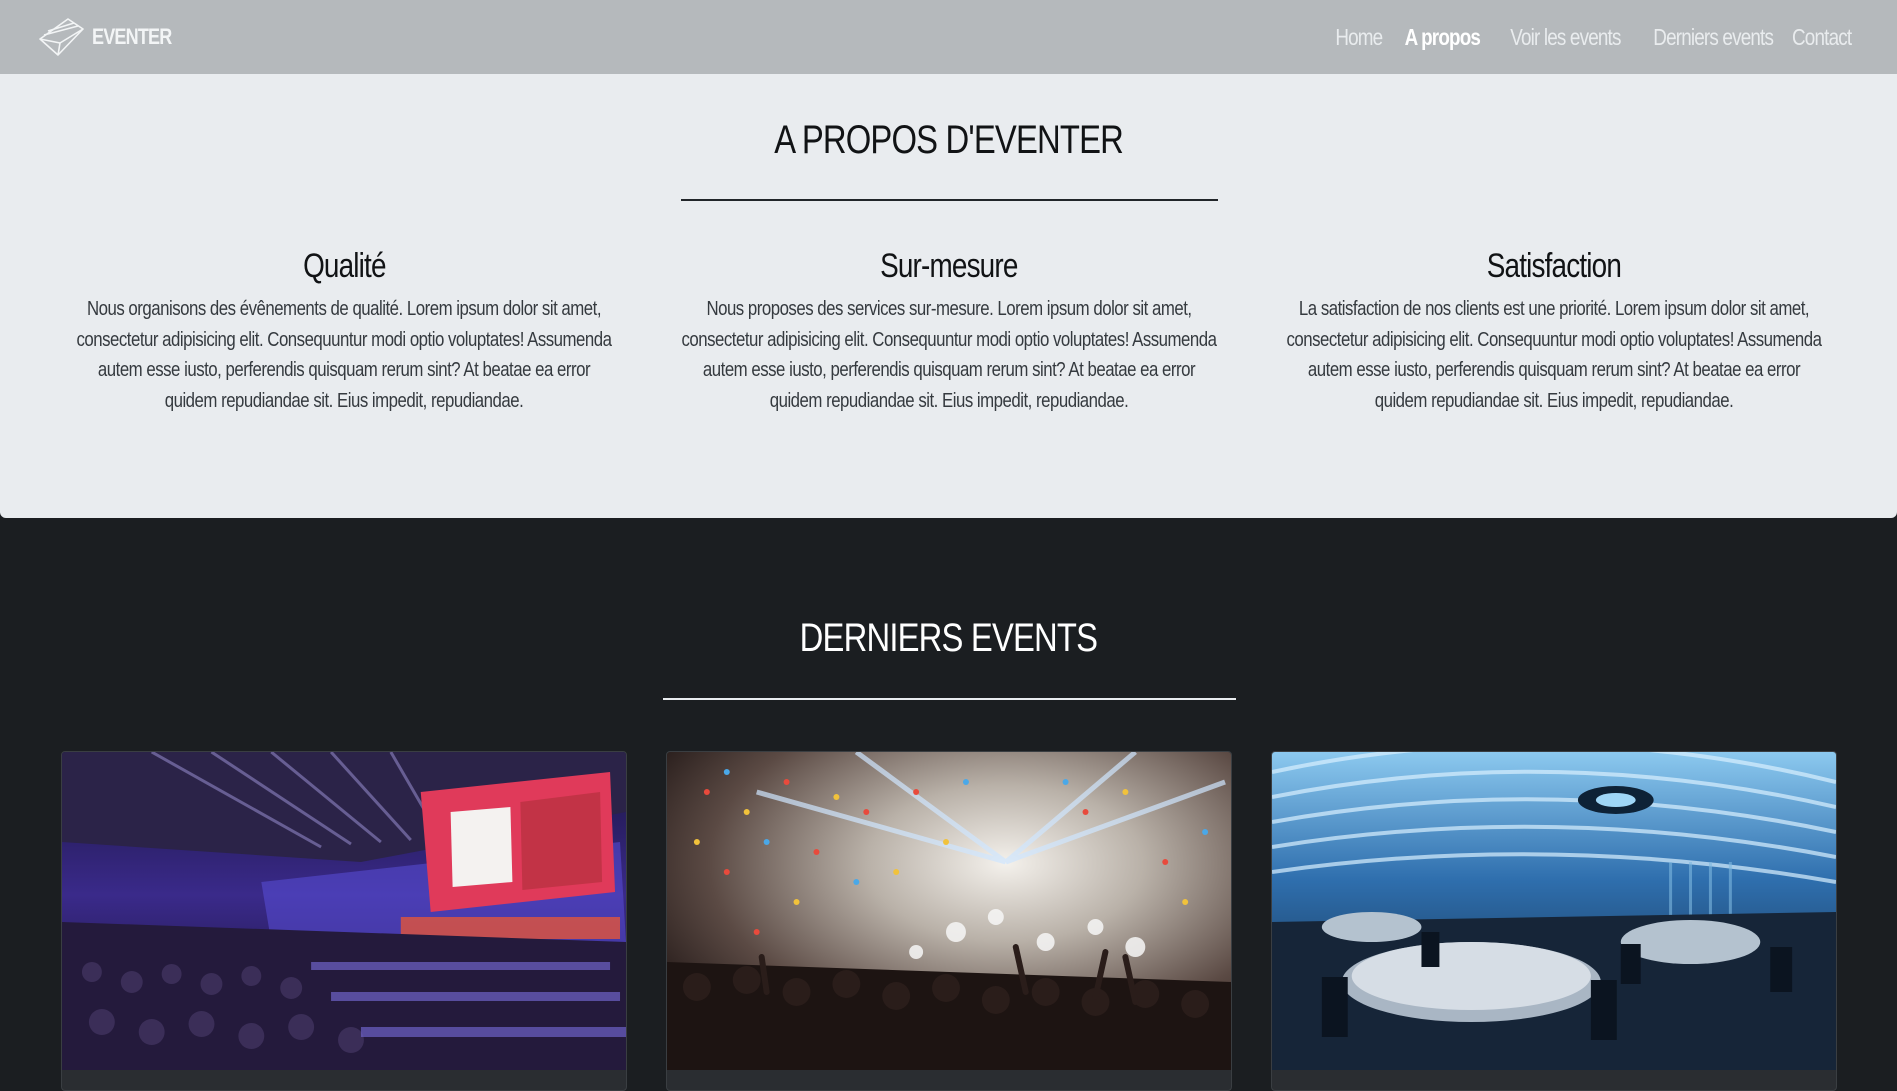 The width and height of the screenshot is (1897, 1091). What do you see at coordinates (1713, 37) in the screenshot?
I see `nav-derniers-events: Derniers events` at bounding box center [1713, 37].